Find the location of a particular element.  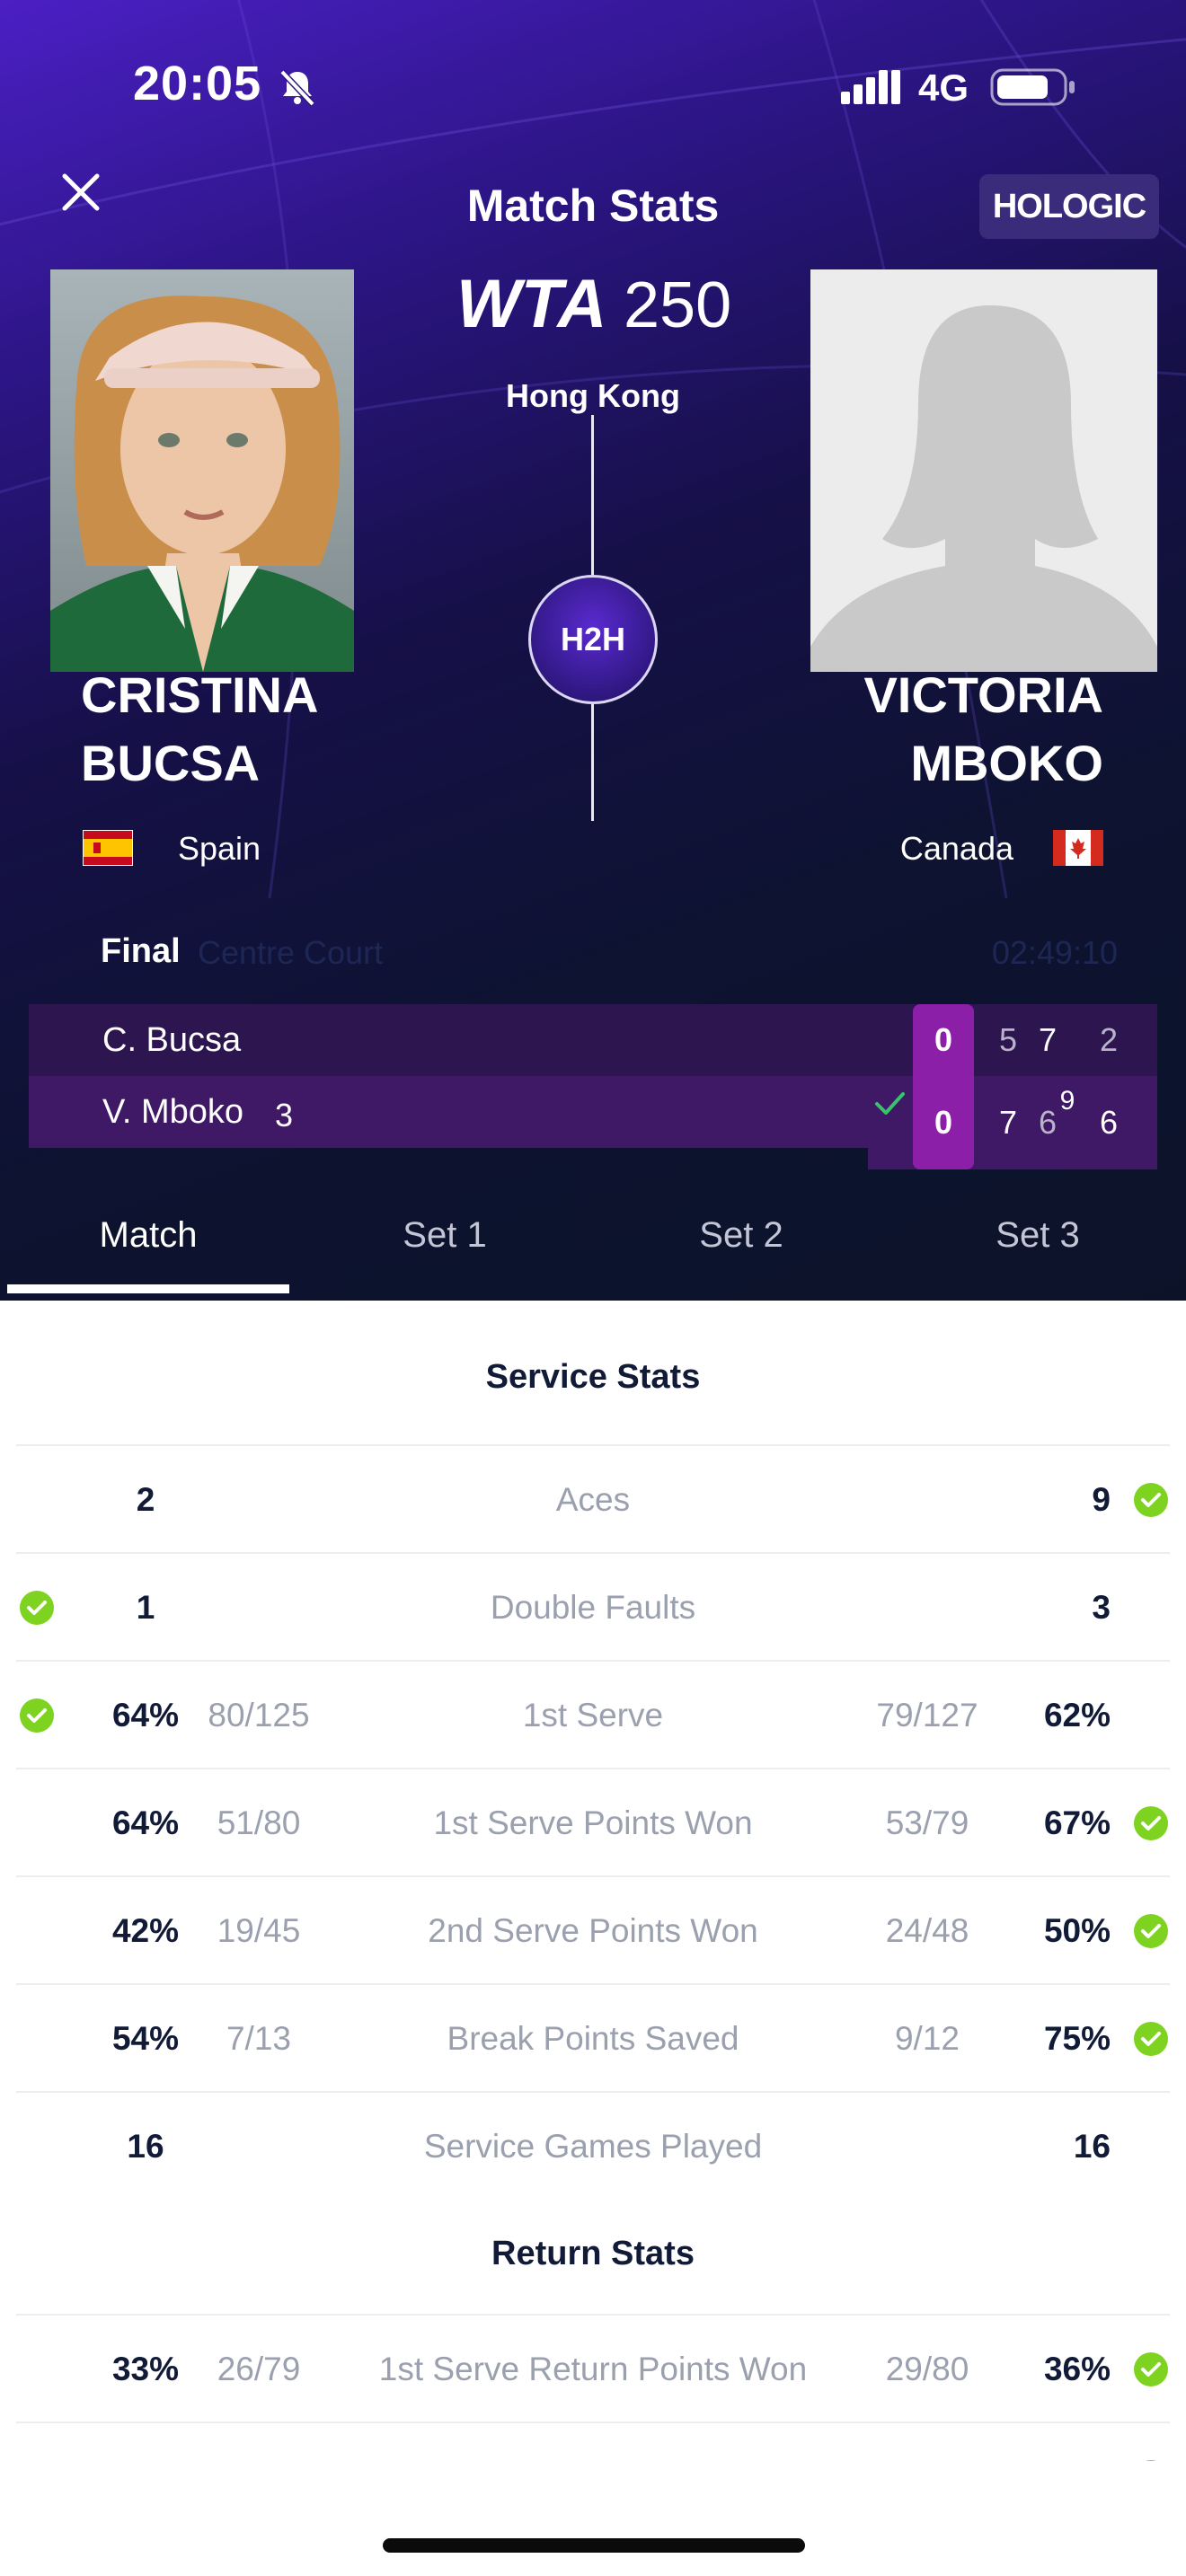

stat-right-fraction: 24/48 is located at coordinates (927, 1930).